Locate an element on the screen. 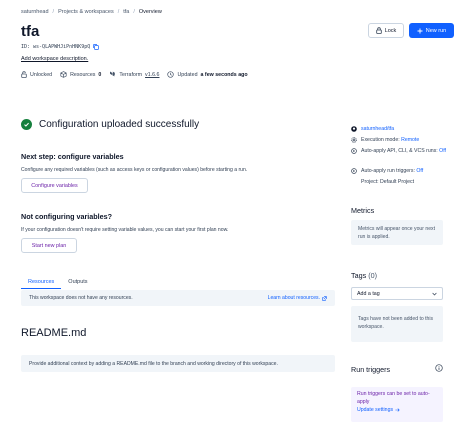  tab-resources: Resources is located at coordinates (41, 284).